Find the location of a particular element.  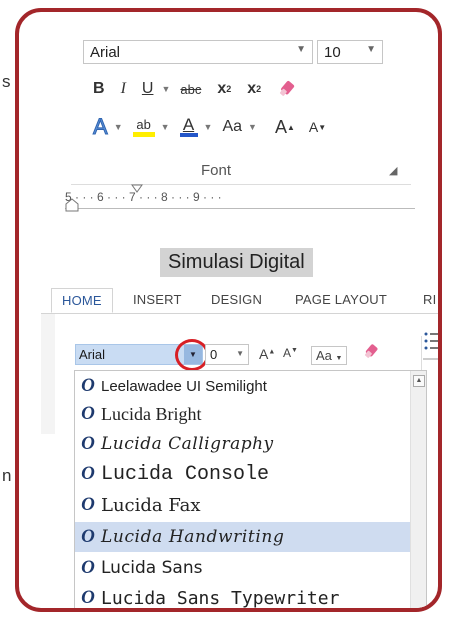

shrink-font-button: A ▼ is located at coordinates (317, 127).